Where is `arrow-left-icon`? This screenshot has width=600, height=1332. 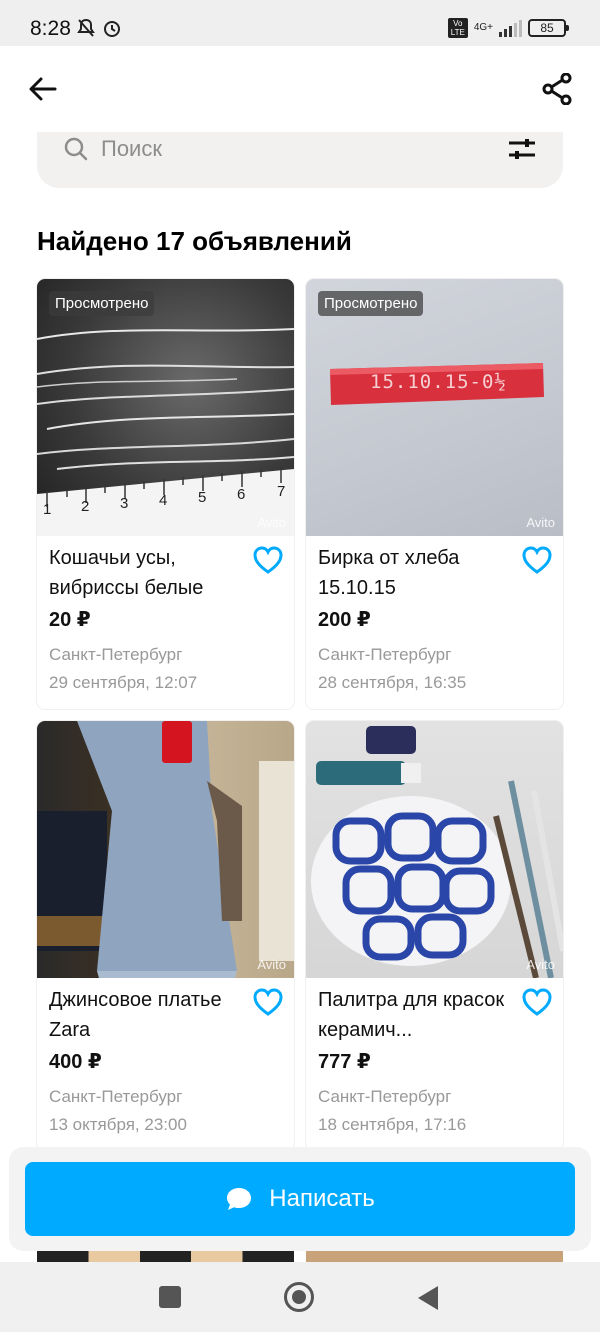
arrow-left-icon is located at coordinates (43, 89).